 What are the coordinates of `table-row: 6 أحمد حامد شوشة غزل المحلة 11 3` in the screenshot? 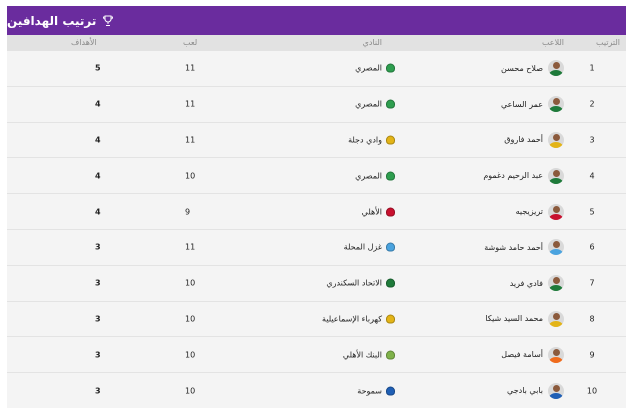 It's located at (316, 248).